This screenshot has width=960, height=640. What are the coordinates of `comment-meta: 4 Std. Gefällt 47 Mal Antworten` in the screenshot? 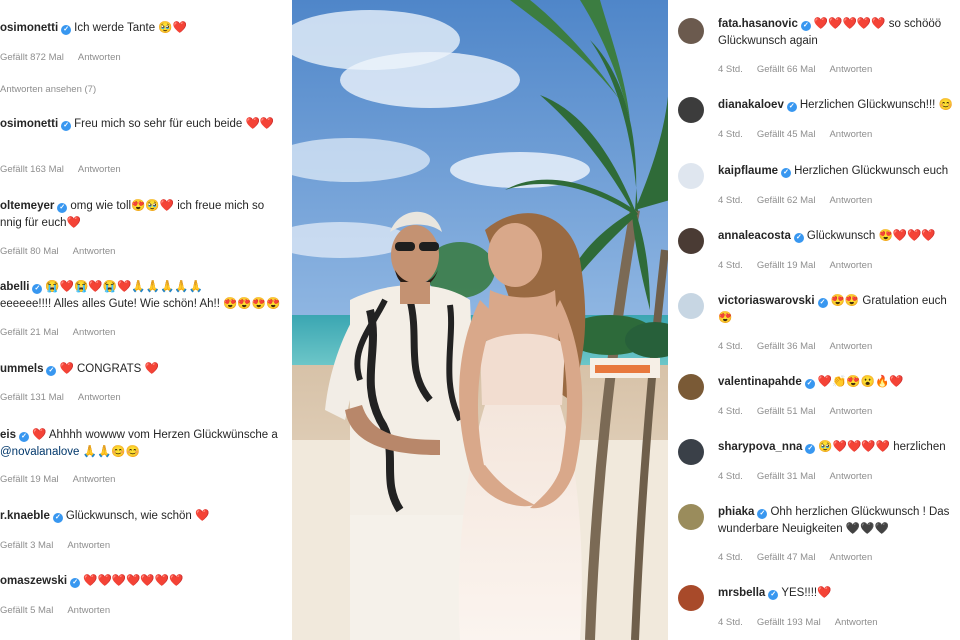 It's located at (802, 557).